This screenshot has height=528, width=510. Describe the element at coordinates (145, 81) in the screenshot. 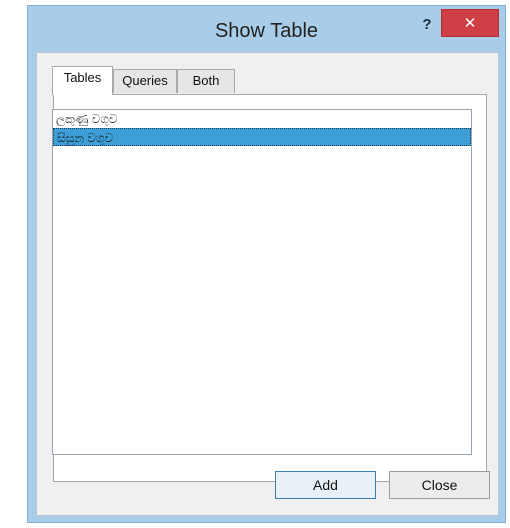

I see `tab-queries: Queries` at that location.